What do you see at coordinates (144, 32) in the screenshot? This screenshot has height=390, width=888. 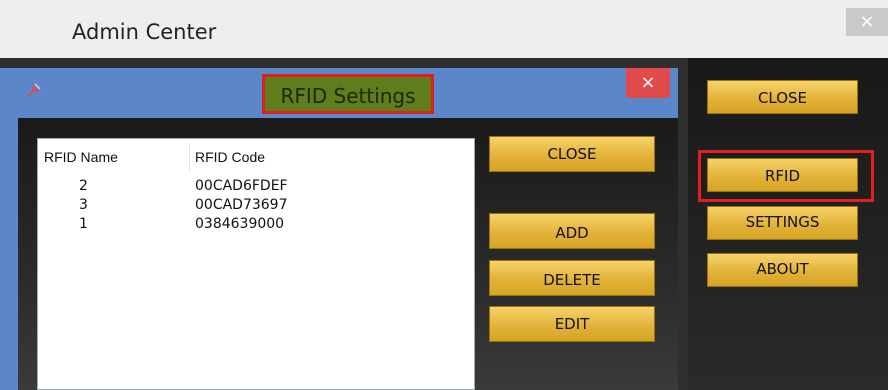 I see `outer-window-title: Admin Center` at bounding box center [144, 32].